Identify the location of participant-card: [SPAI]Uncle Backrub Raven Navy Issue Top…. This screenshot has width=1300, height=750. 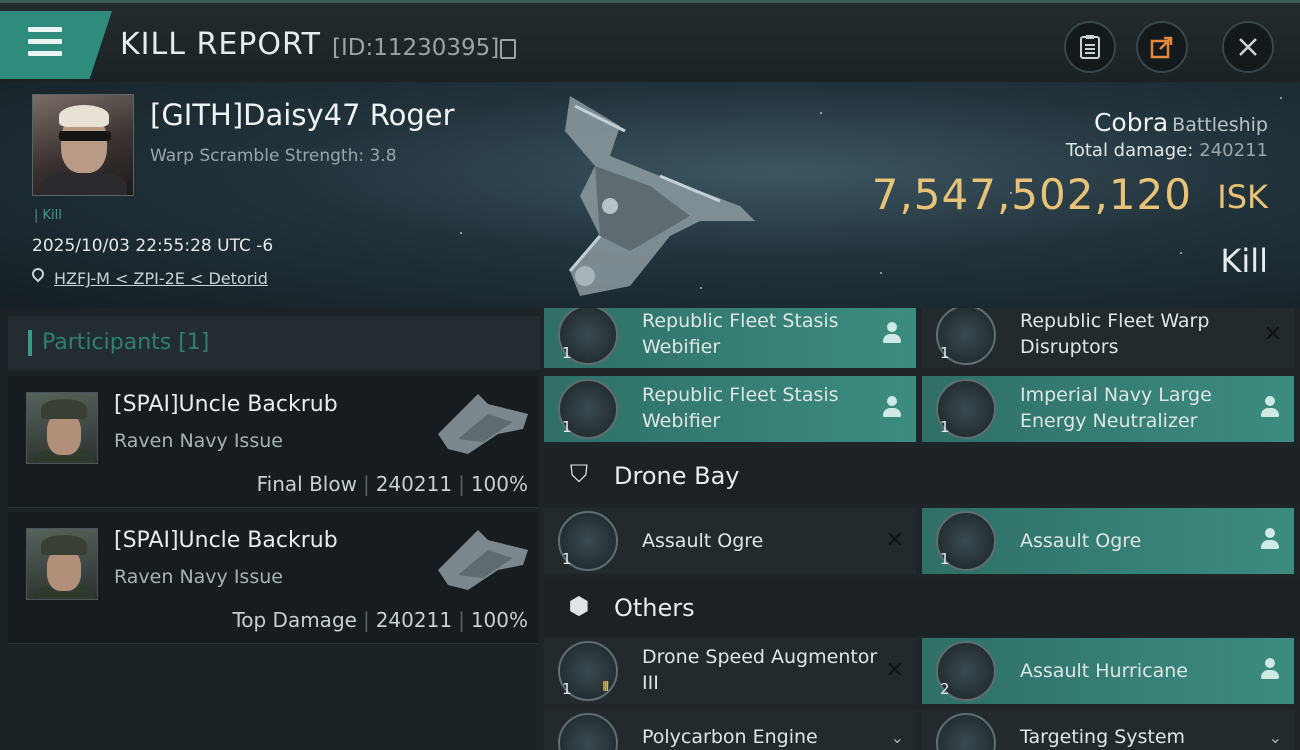
(273, 578).